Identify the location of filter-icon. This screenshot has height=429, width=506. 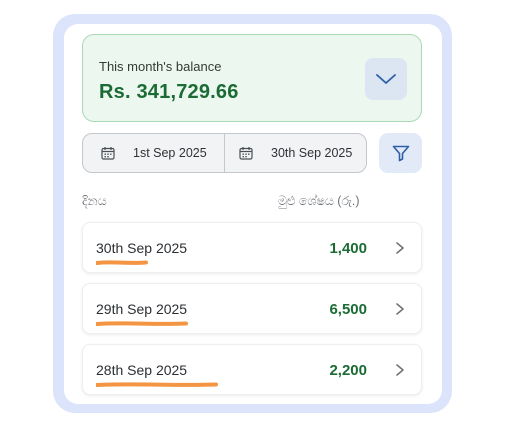
(400, 153).